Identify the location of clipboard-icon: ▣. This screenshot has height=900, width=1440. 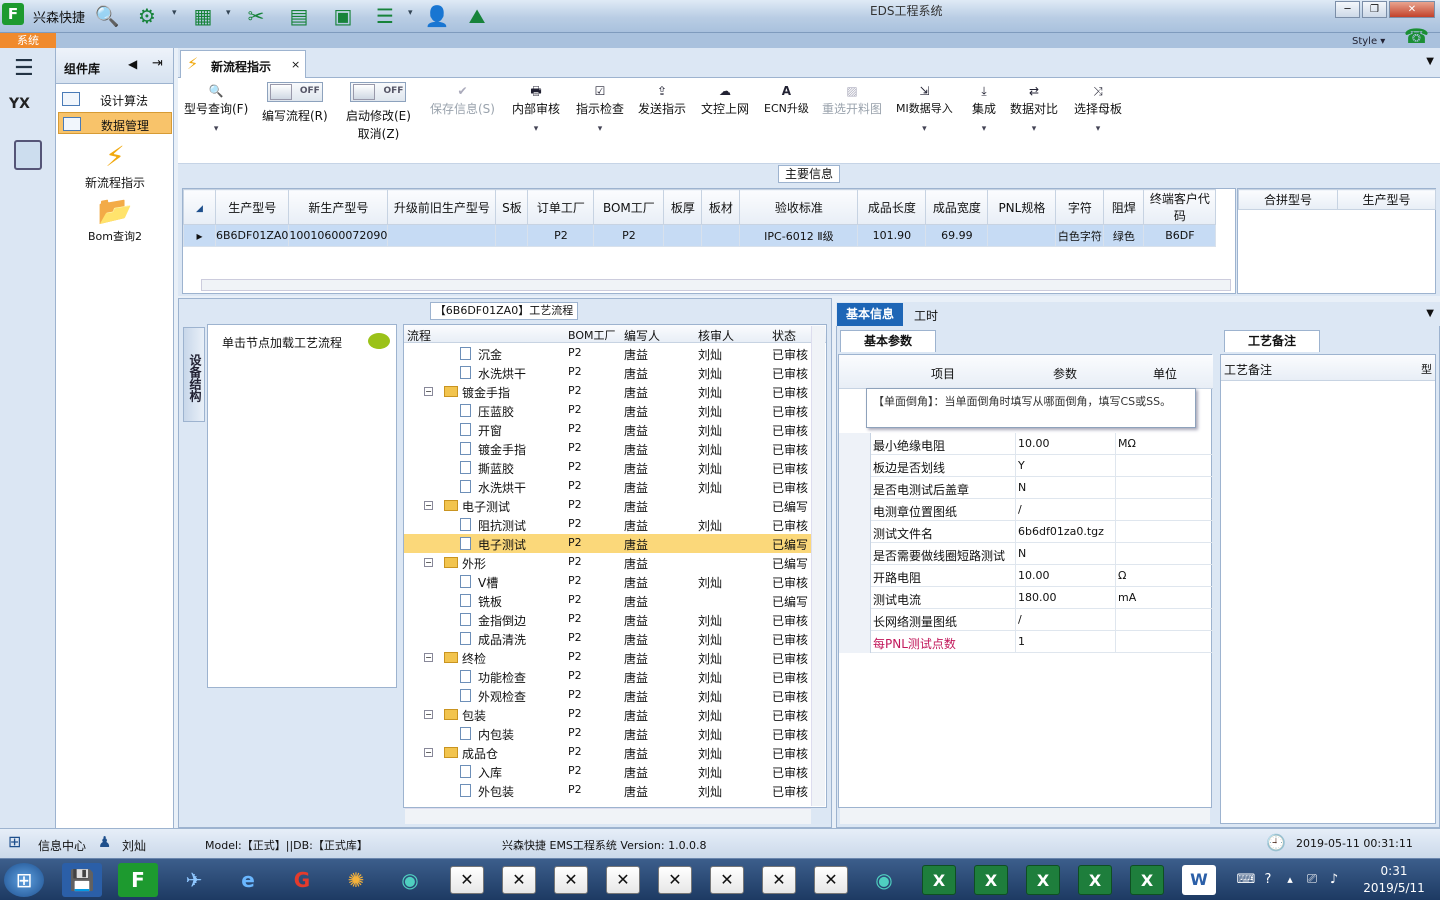
(343, 16).